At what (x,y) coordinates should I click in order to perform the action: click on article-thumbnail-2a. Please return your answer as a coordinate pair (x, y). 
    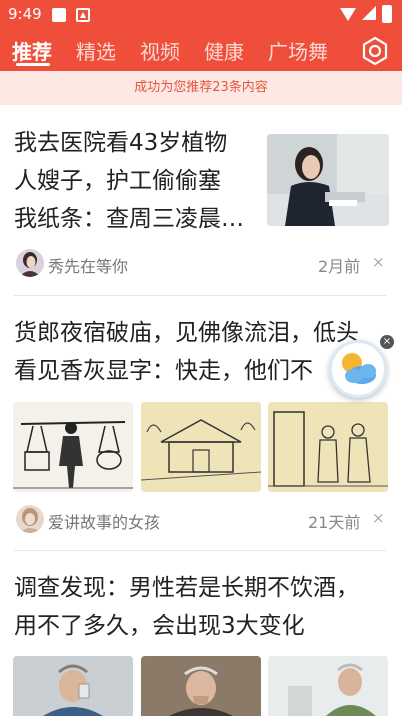
    Looking at the image, I should click on (73, 447).